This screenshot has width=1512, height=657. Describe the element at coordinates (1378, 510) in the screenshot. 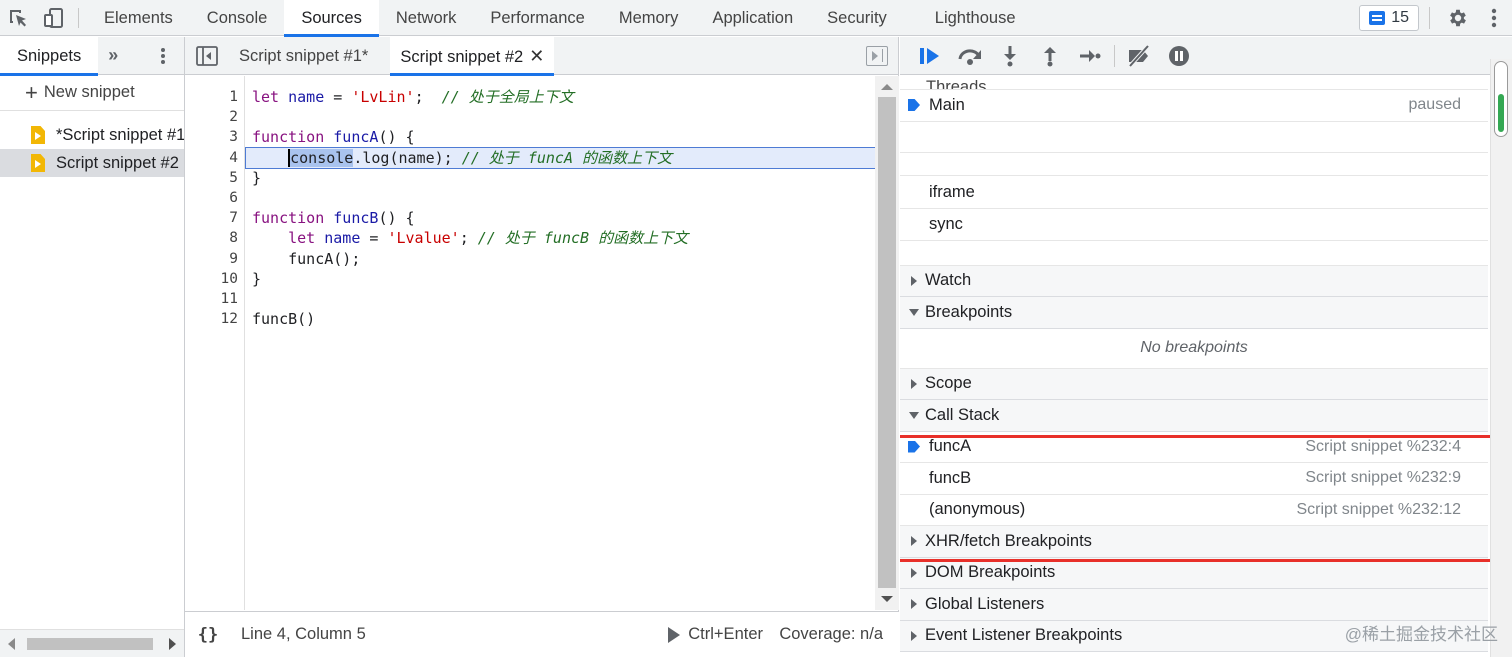

I see `frame-location: Script snippet %232:12` at that location.